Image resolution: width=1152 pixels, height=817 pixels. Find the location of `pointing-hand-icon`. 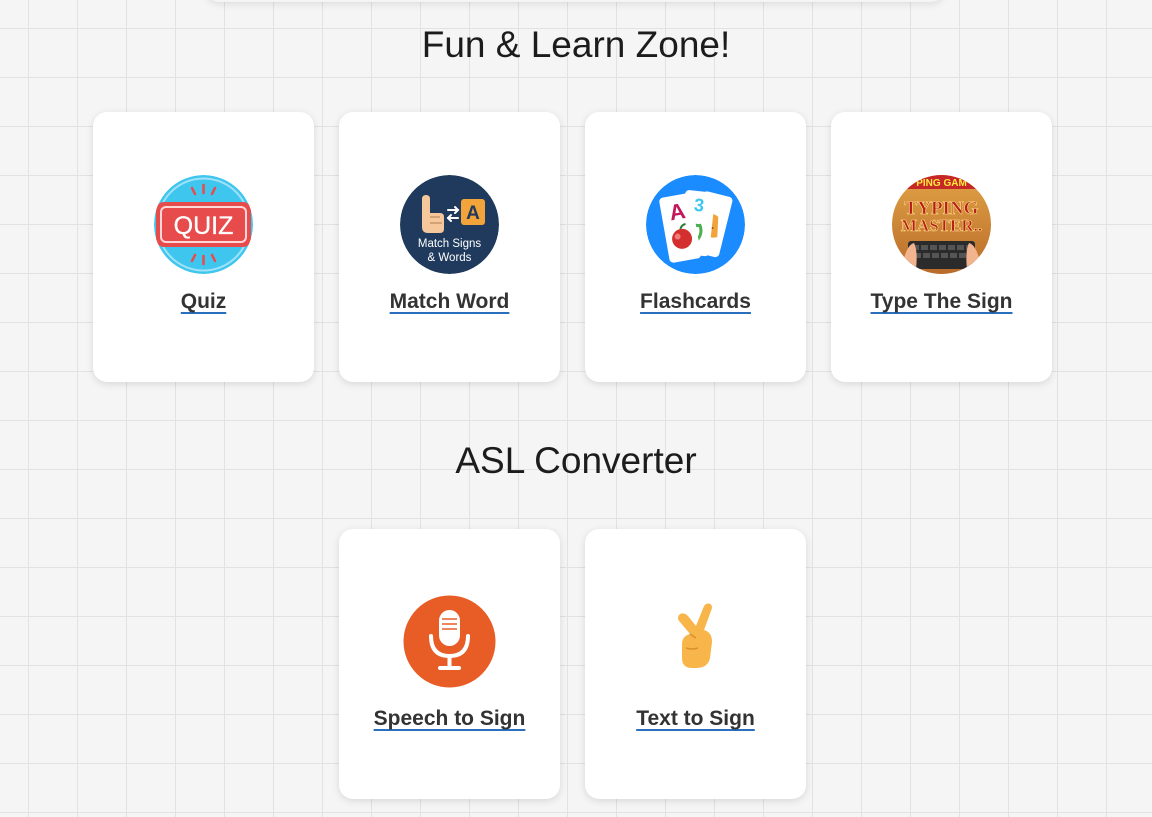

pointing-hand-icon is located at coordinates (695, 641).